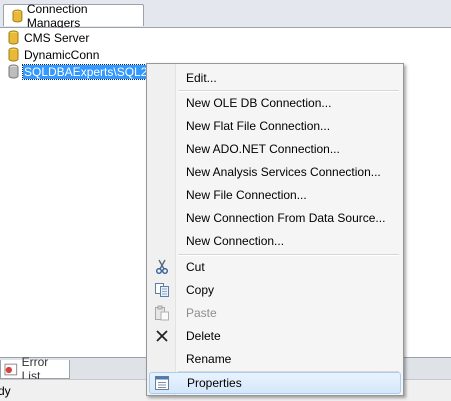 The height and width of the screenshot is (401, 451). Describe the element at coordinates (275, 313) in the screenshot. I see `menu-item-paste: Paste` at that location.